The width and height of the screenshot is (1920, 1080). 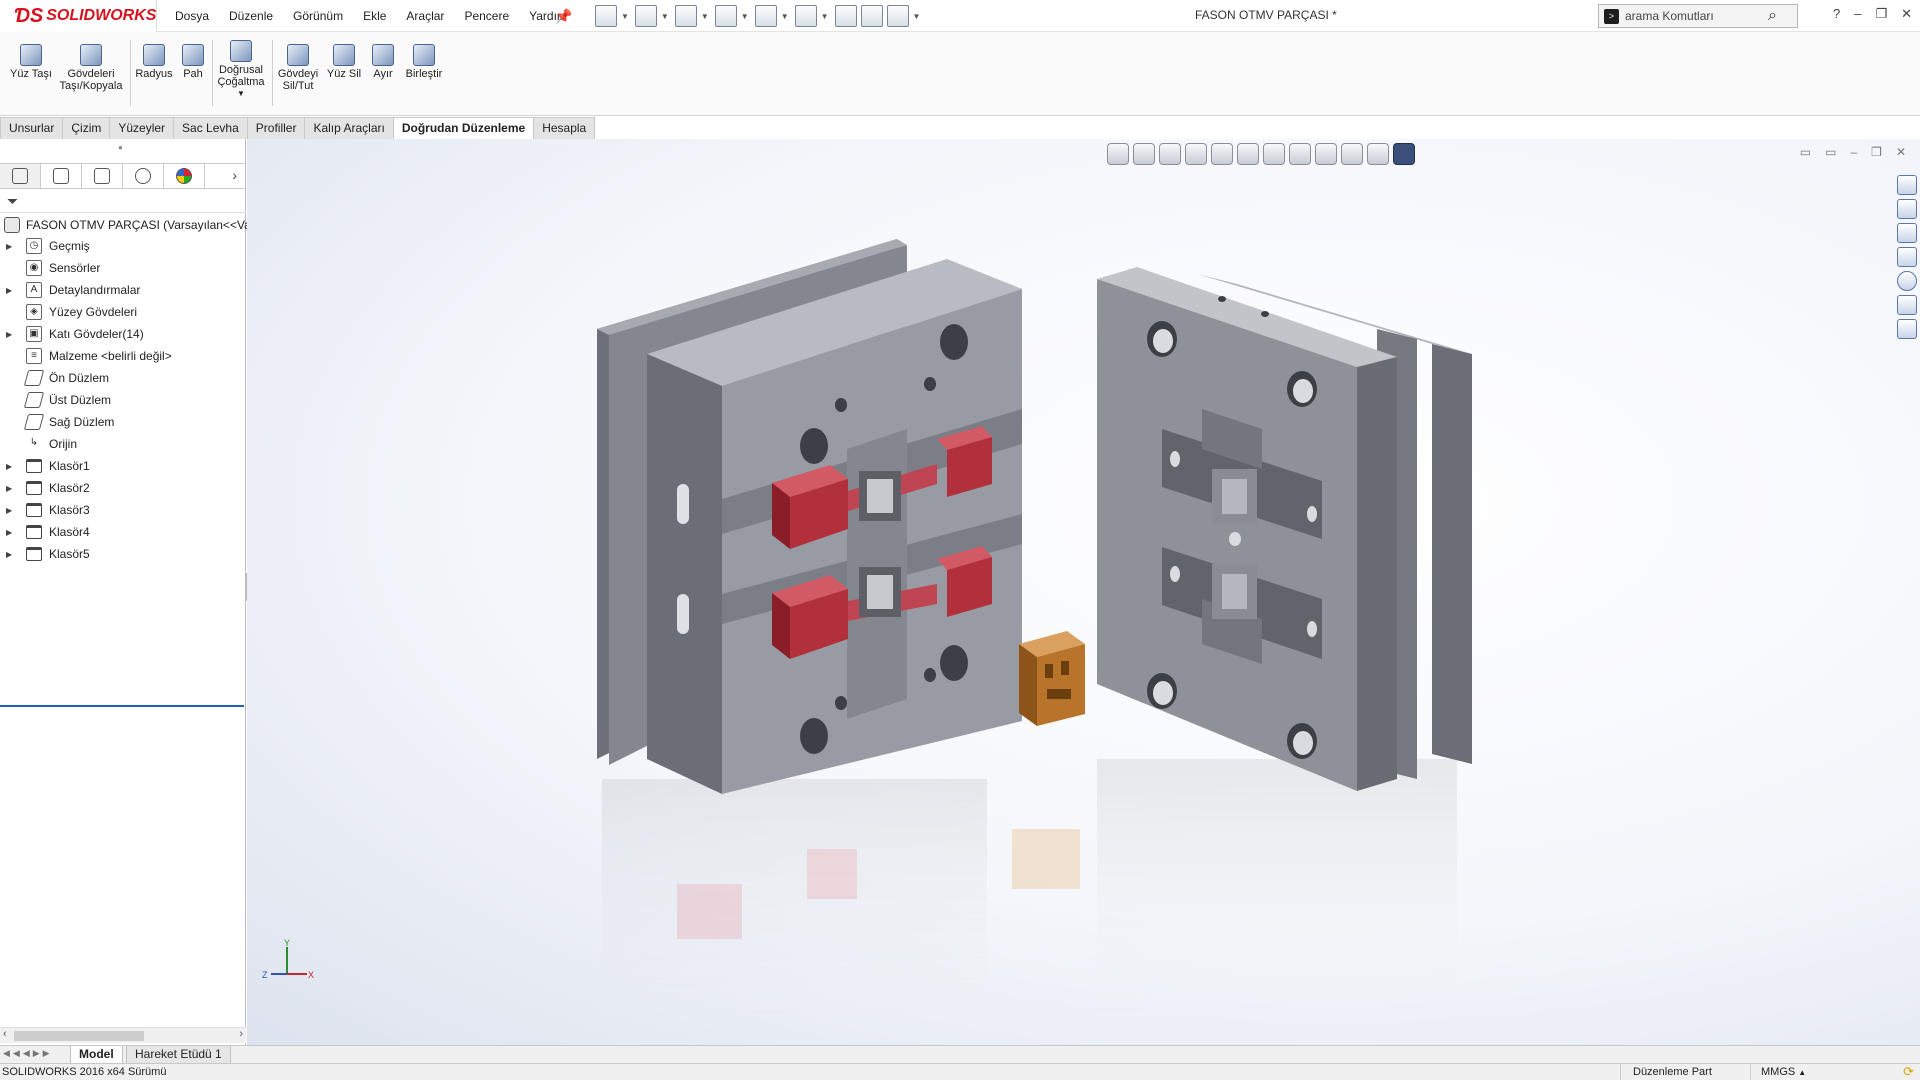 What do you see at coordinates (1876, 152) in the screenshot?
I see `viewport-restore-icon: ❐` at bounding box center [1876, 152].